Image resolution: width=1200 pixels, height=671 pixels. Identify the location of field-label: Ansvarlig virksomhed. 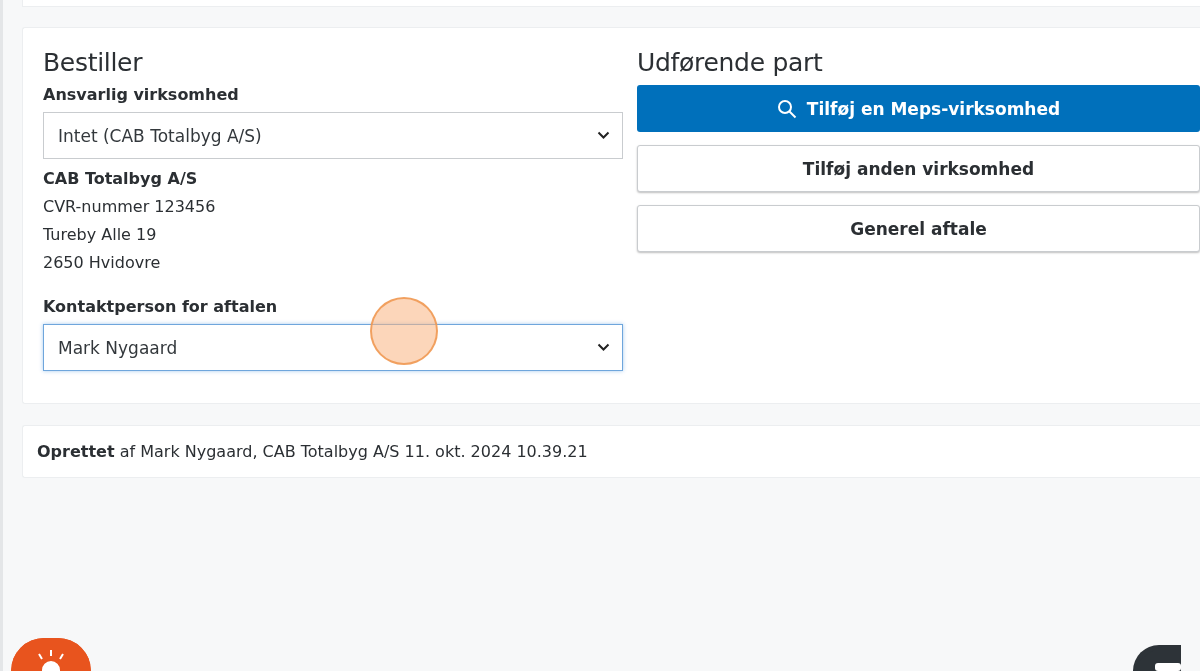
(141, 94).